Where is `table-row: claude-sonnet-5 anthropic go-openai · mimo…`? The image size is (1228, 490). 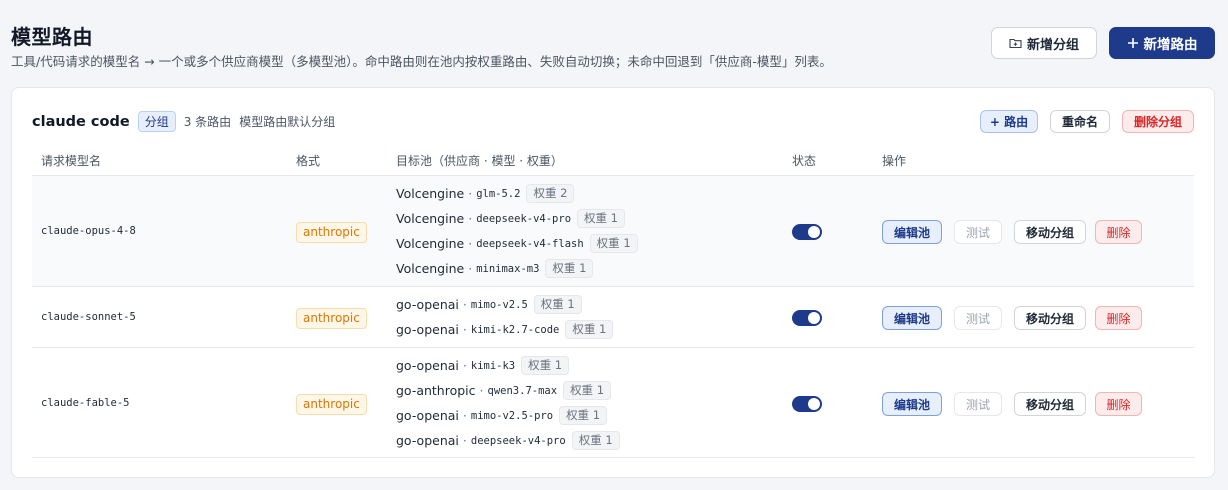 table-row: claude-sonnet-5 anthropic go-openai · mimo… is located at coordinates (613, 316).